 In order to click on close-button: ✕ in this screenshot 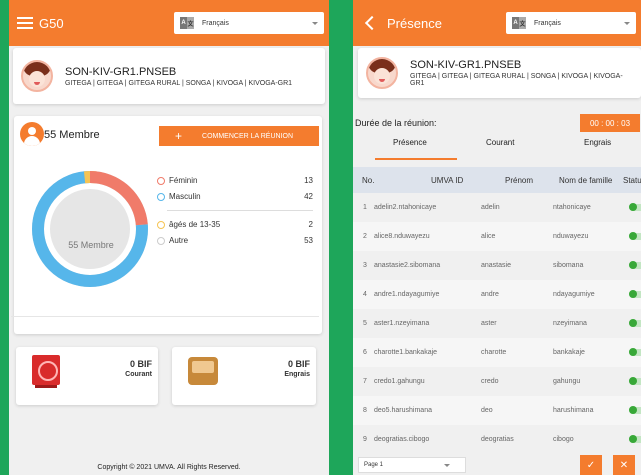, I will do `click(624, 465)`.